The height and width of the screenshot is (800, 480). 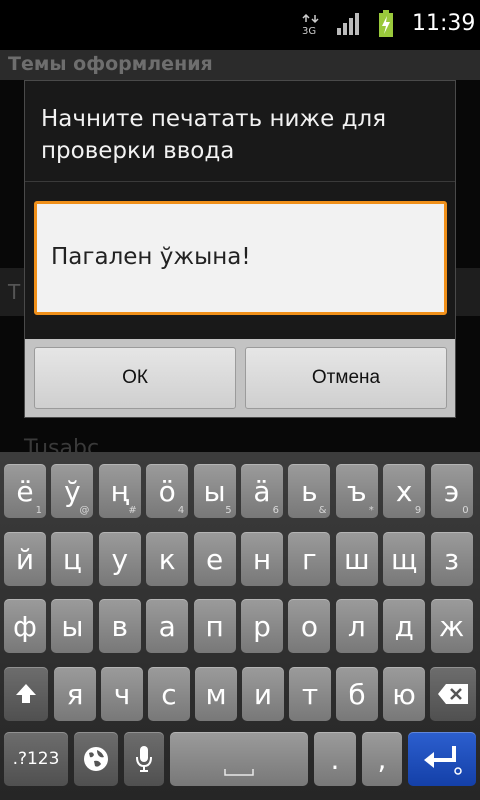 I want to click on key-hint: @, so click(x=84, y=510).